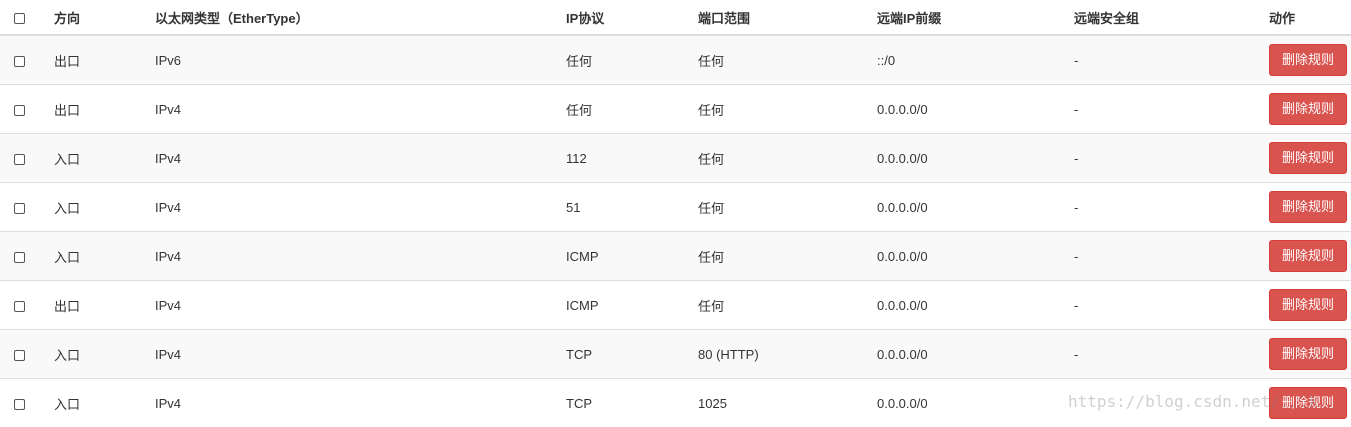 The height and width of the screenshot is (427, 1351). Describe the element at coordinates (975, 17) in the screenshot. I see `header-remote-ip-prefix: 远端IP前缀` at that location.